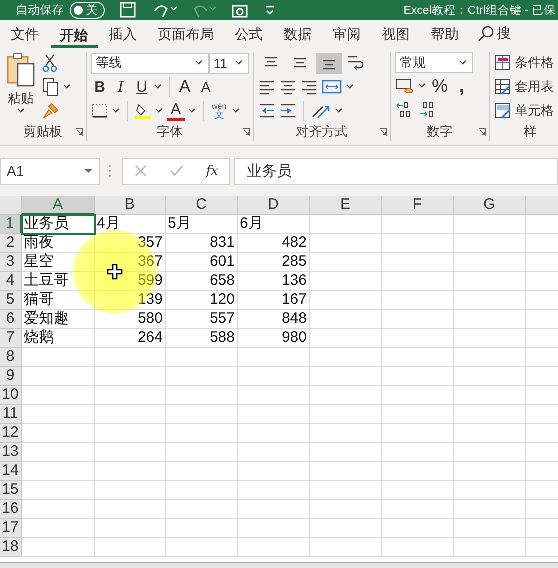 The height and width of the screenshot is (568, 558). Describe the element at coordinates (418, 205) in the screenshot. I see `column-header: F` at that location.